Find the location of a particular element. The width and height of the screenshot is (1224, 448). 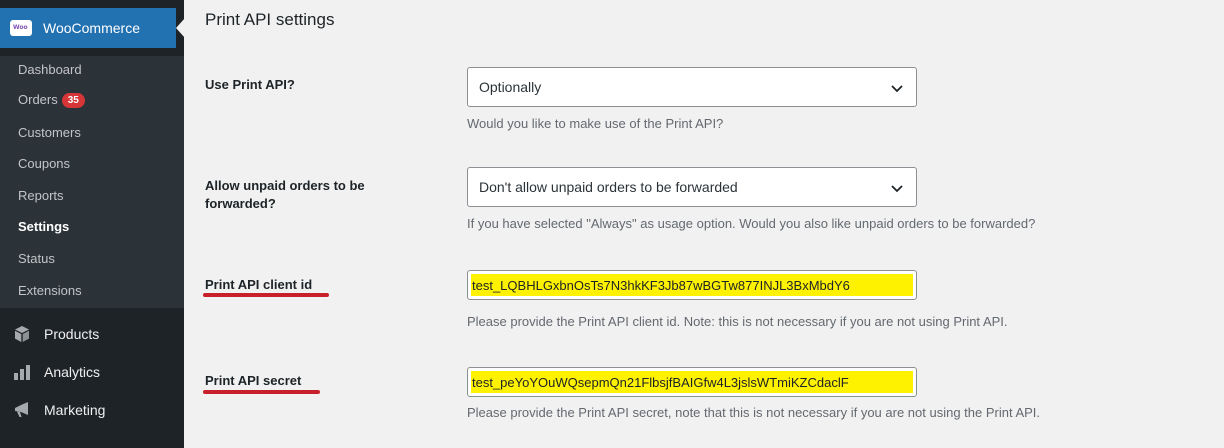

client-id-field is located at coordinates (692, 285).